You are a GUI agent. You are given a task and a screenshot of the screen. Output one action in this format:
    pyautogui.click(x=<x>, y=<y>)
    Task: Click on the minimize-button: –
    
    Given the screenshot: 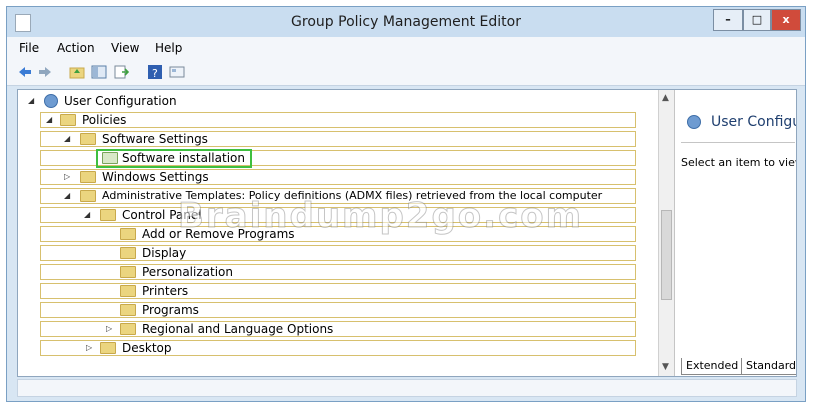 What is the action you would take?
    pyautogui.click(x=728, y=20)
    